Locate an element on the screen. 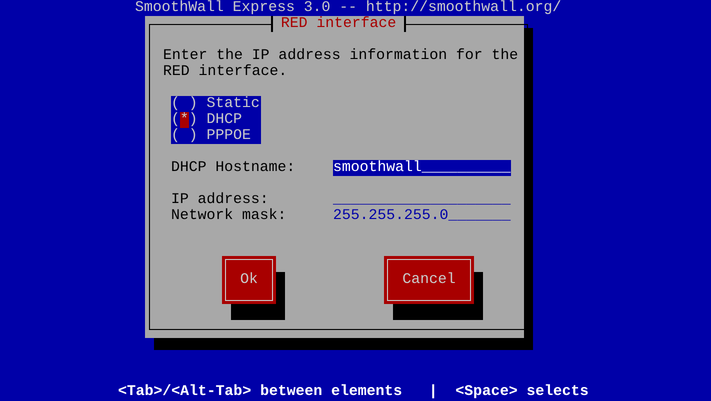 The width and height of the screenshot is (711, 401). radio-option: ( ) Static is located at coordinates (216, 104).